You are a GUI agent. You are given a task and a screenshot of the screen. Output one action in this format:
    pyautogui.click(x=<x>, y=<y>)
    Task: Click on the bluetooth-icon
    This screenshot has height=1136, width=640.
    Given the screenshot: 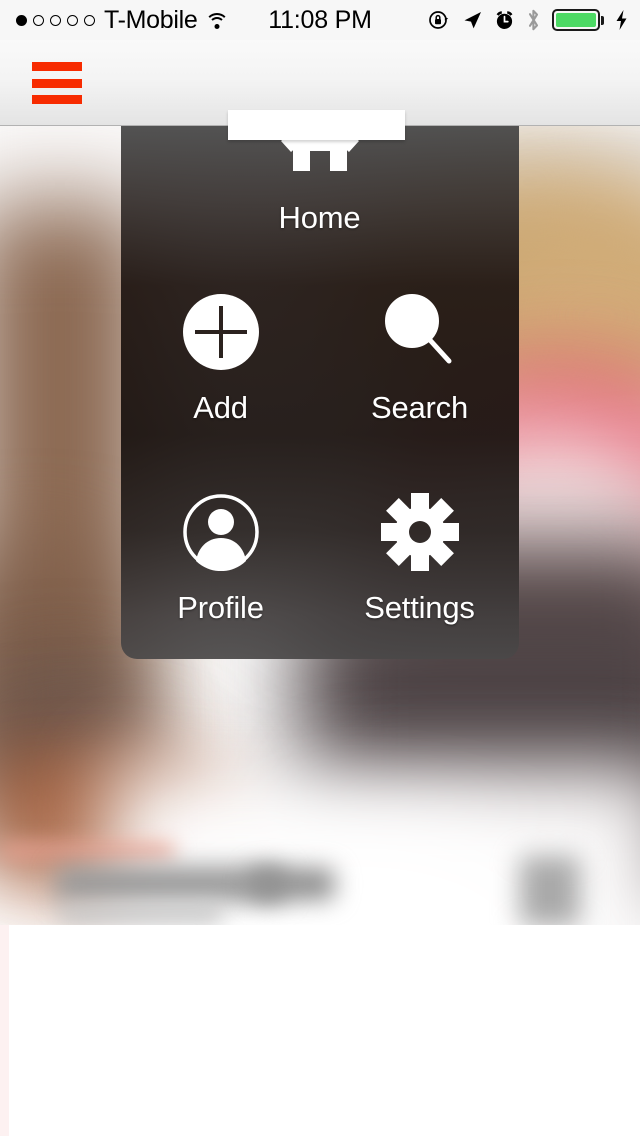 What is the action you would take?
    pyautogui.click(x=533, y=20)
    